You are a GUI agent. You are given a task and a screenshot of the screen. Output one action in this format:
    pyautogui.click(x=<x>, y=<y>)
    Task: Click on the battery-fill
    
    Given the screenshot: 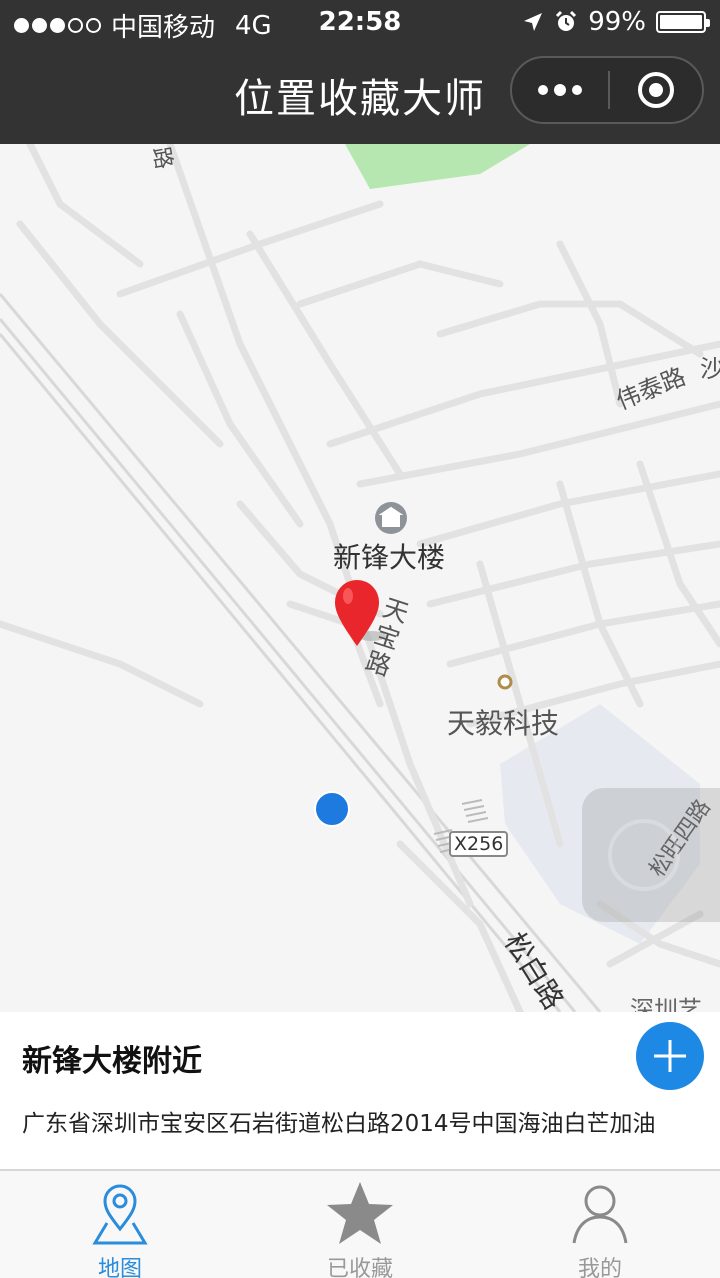 What is the action you would take?
    pyautogui.click(x=681, y=22)
    